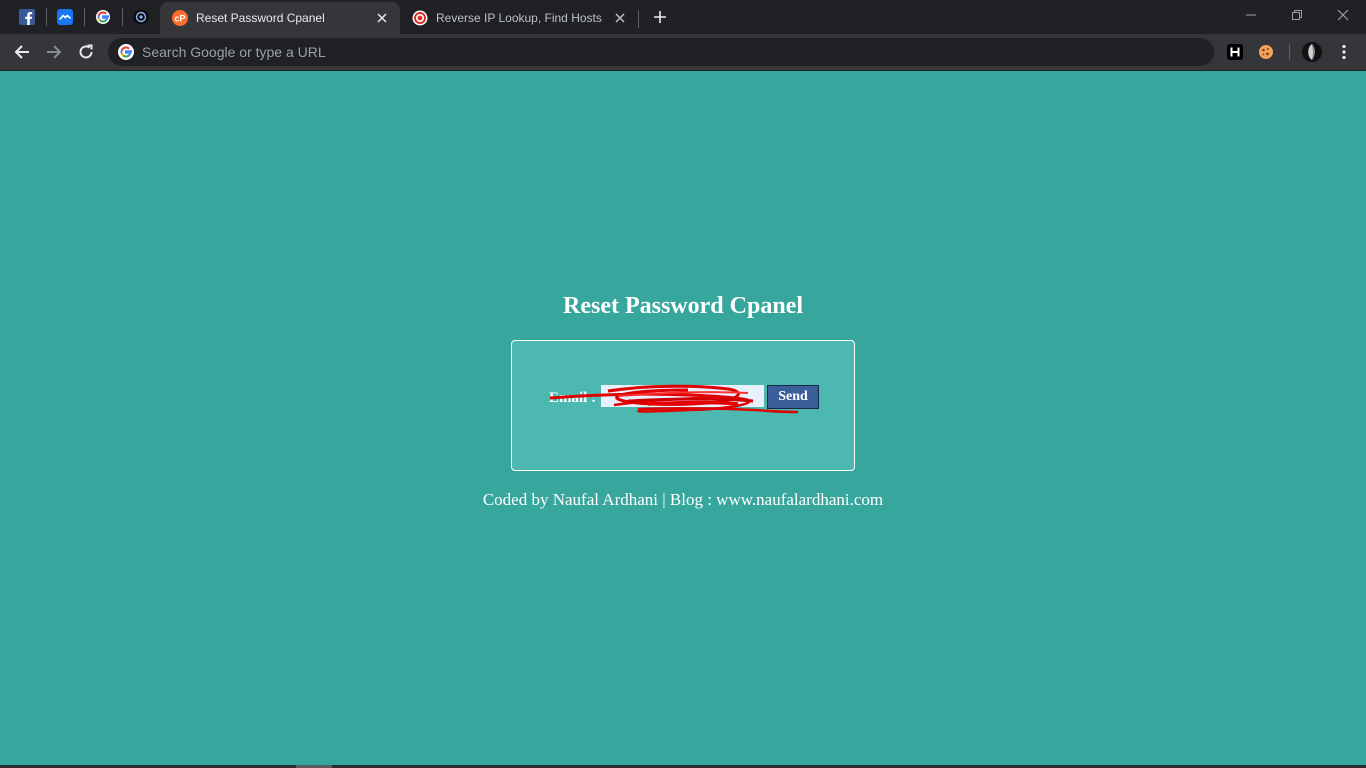 This screenshot has height=768, width=1366. I want to click on minimize-window-button, so click(1251, 15).